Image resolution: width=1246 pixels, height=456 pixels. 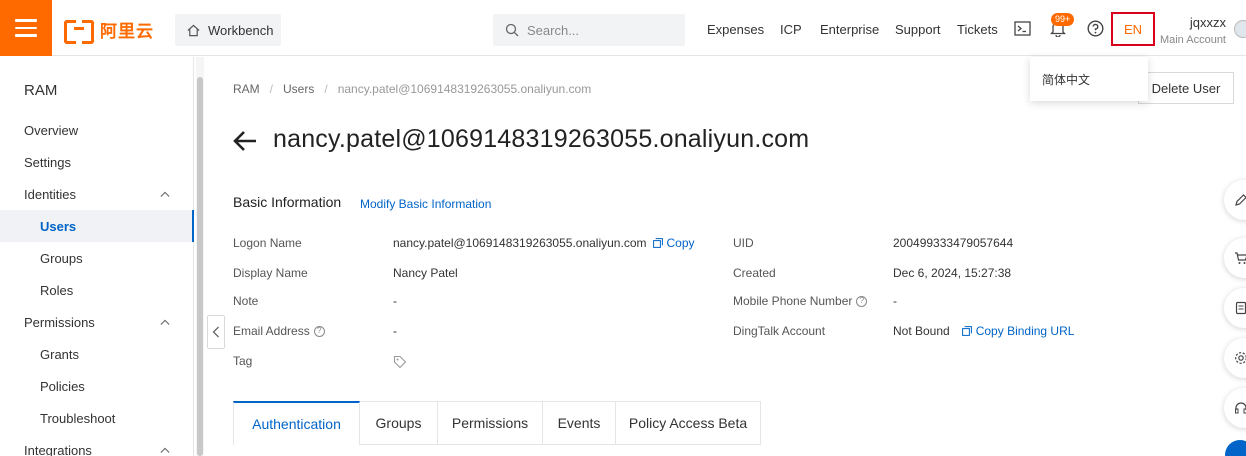 I want to click on logo-text: 阿里云, so click(x=127, y=31).